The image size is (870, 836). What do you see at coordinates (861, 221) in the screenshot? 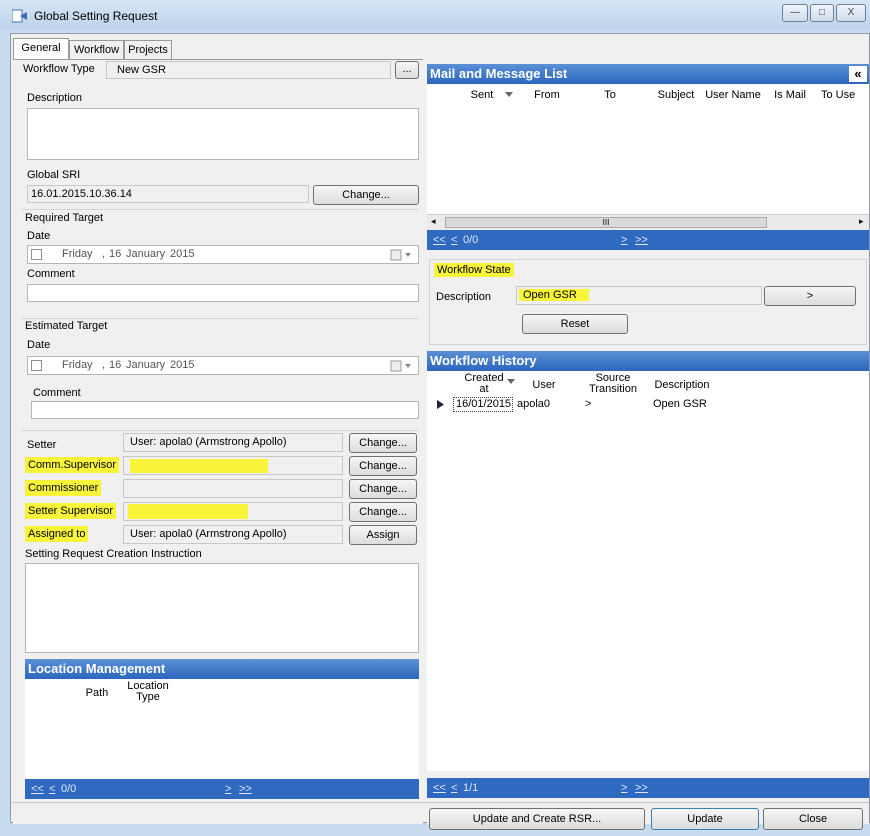
I see `scroll-right-icon: ▸` at bounding box center [861, 221].